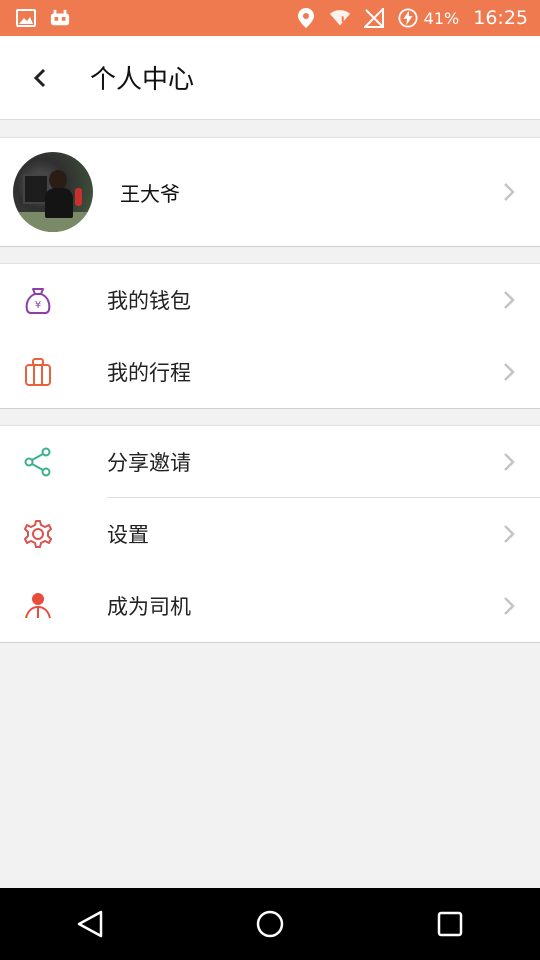  Describe the element at coordinates (270, 462) in the screenshot. I see `menu-item-share: 分享邀请` at that location.